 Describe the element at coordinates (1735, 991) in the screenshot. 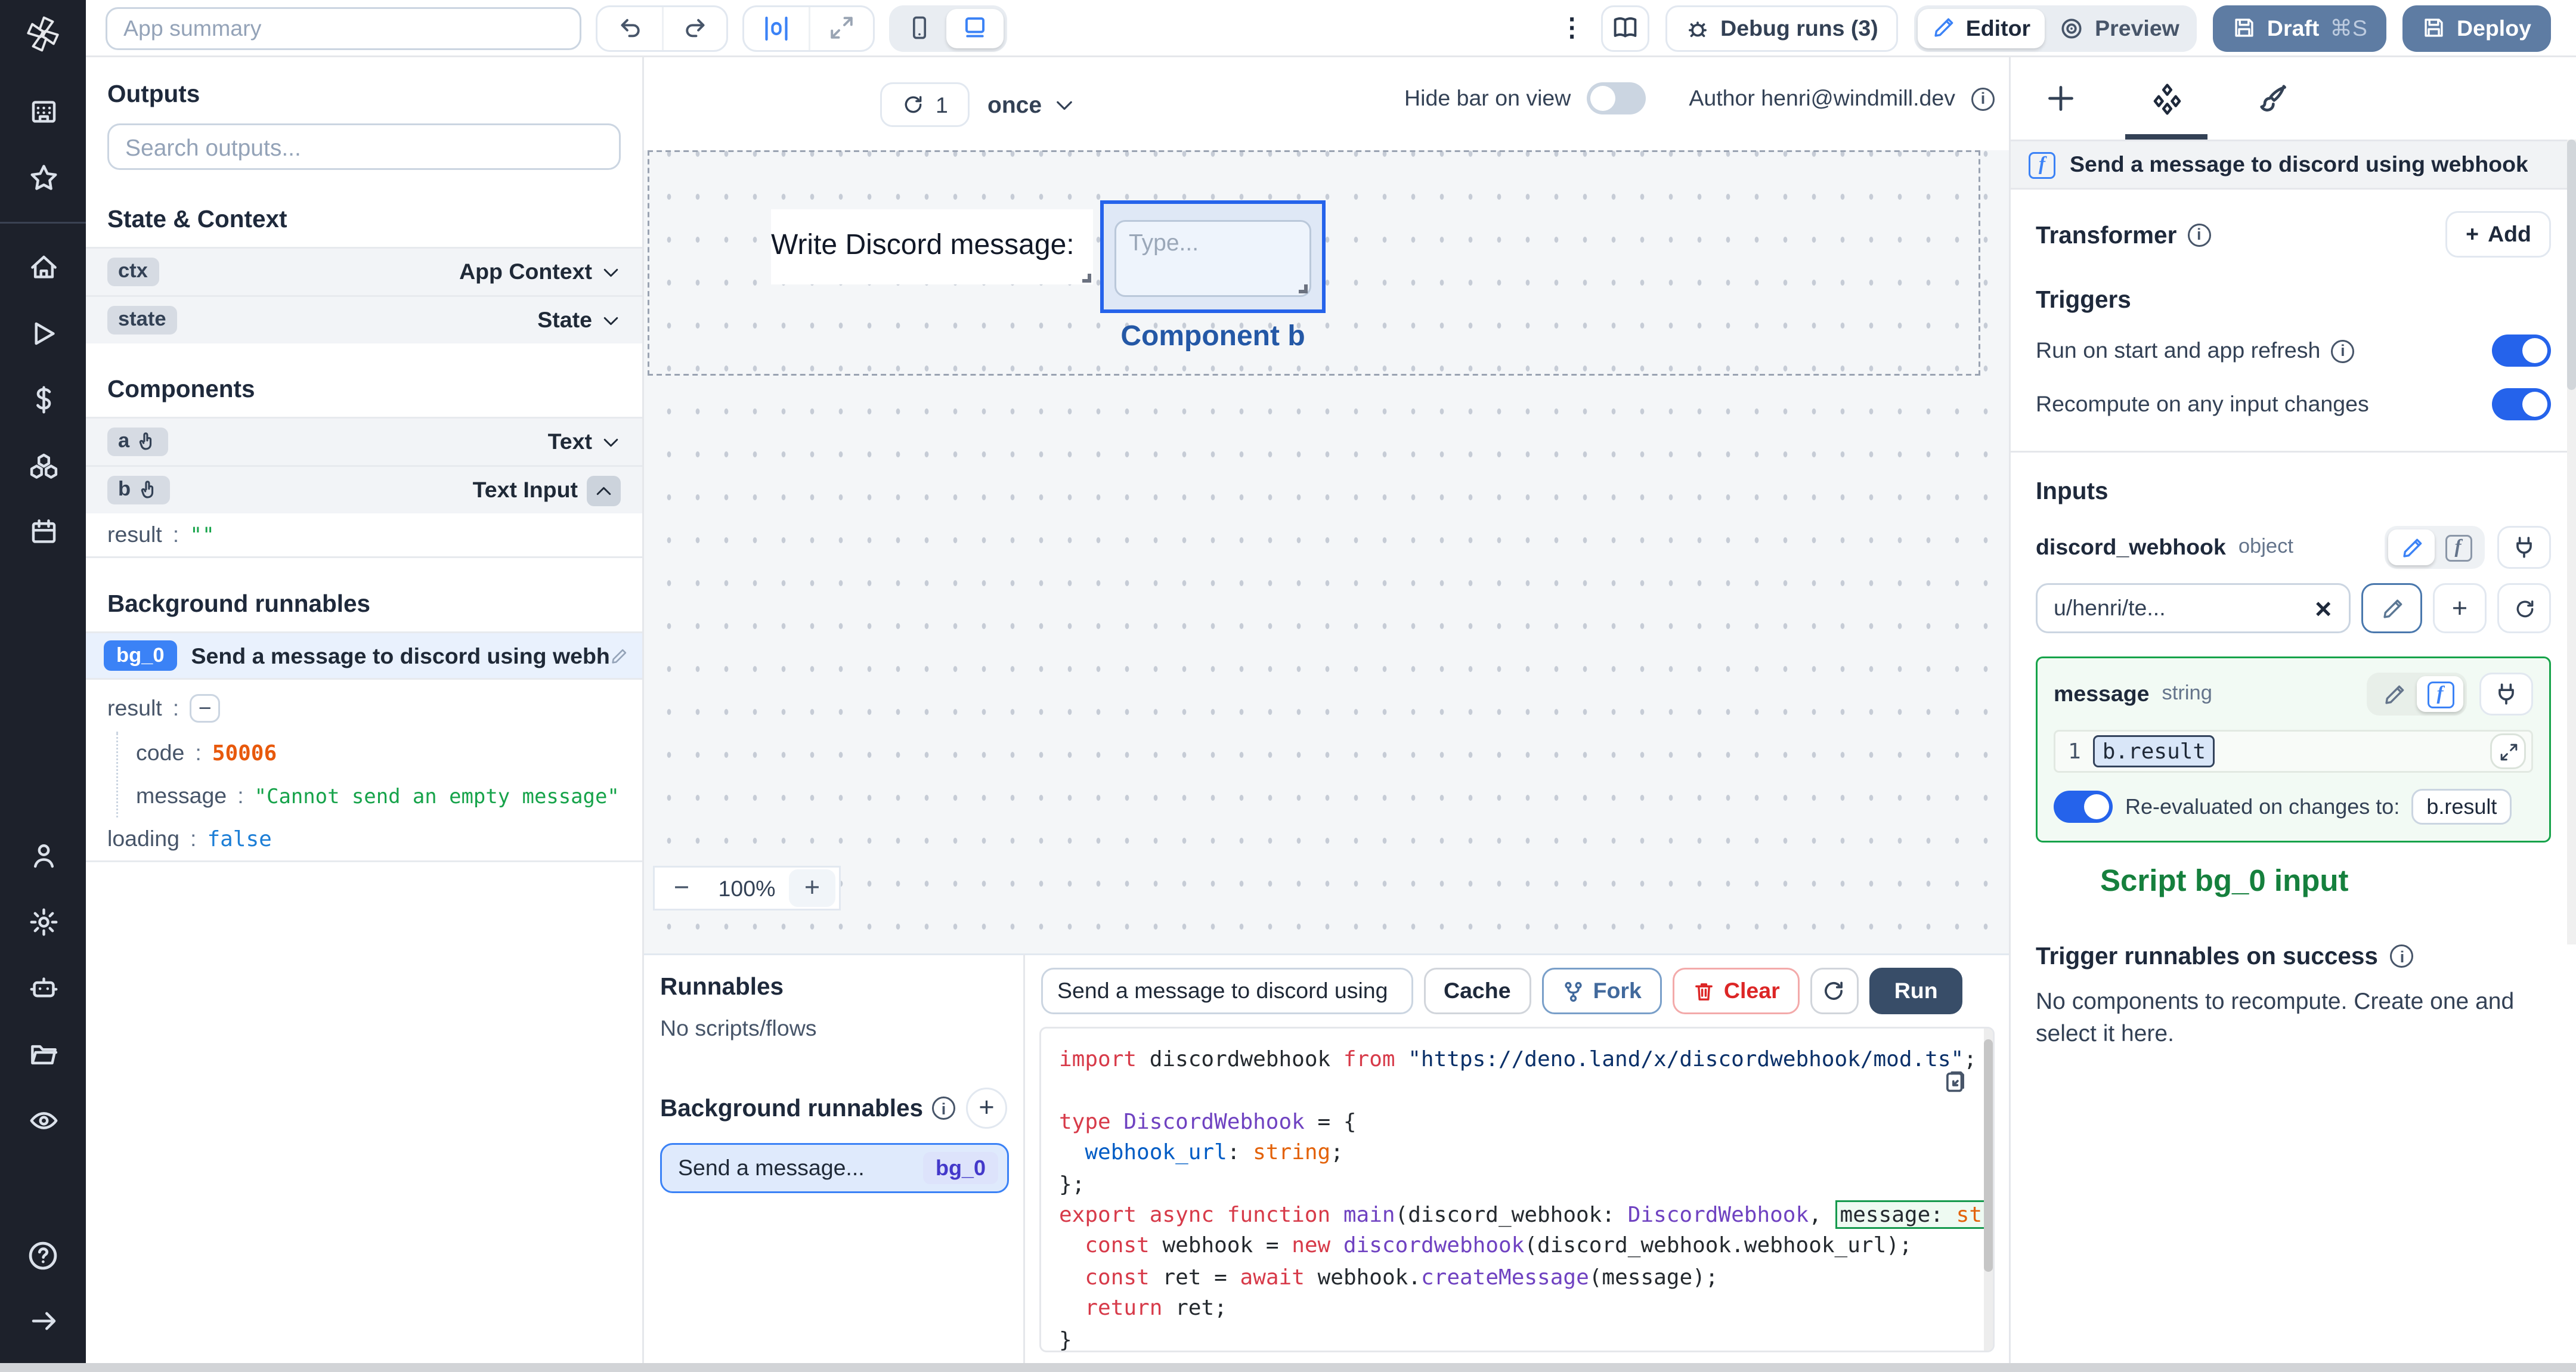

I see `clear-button: Clear` at that location.